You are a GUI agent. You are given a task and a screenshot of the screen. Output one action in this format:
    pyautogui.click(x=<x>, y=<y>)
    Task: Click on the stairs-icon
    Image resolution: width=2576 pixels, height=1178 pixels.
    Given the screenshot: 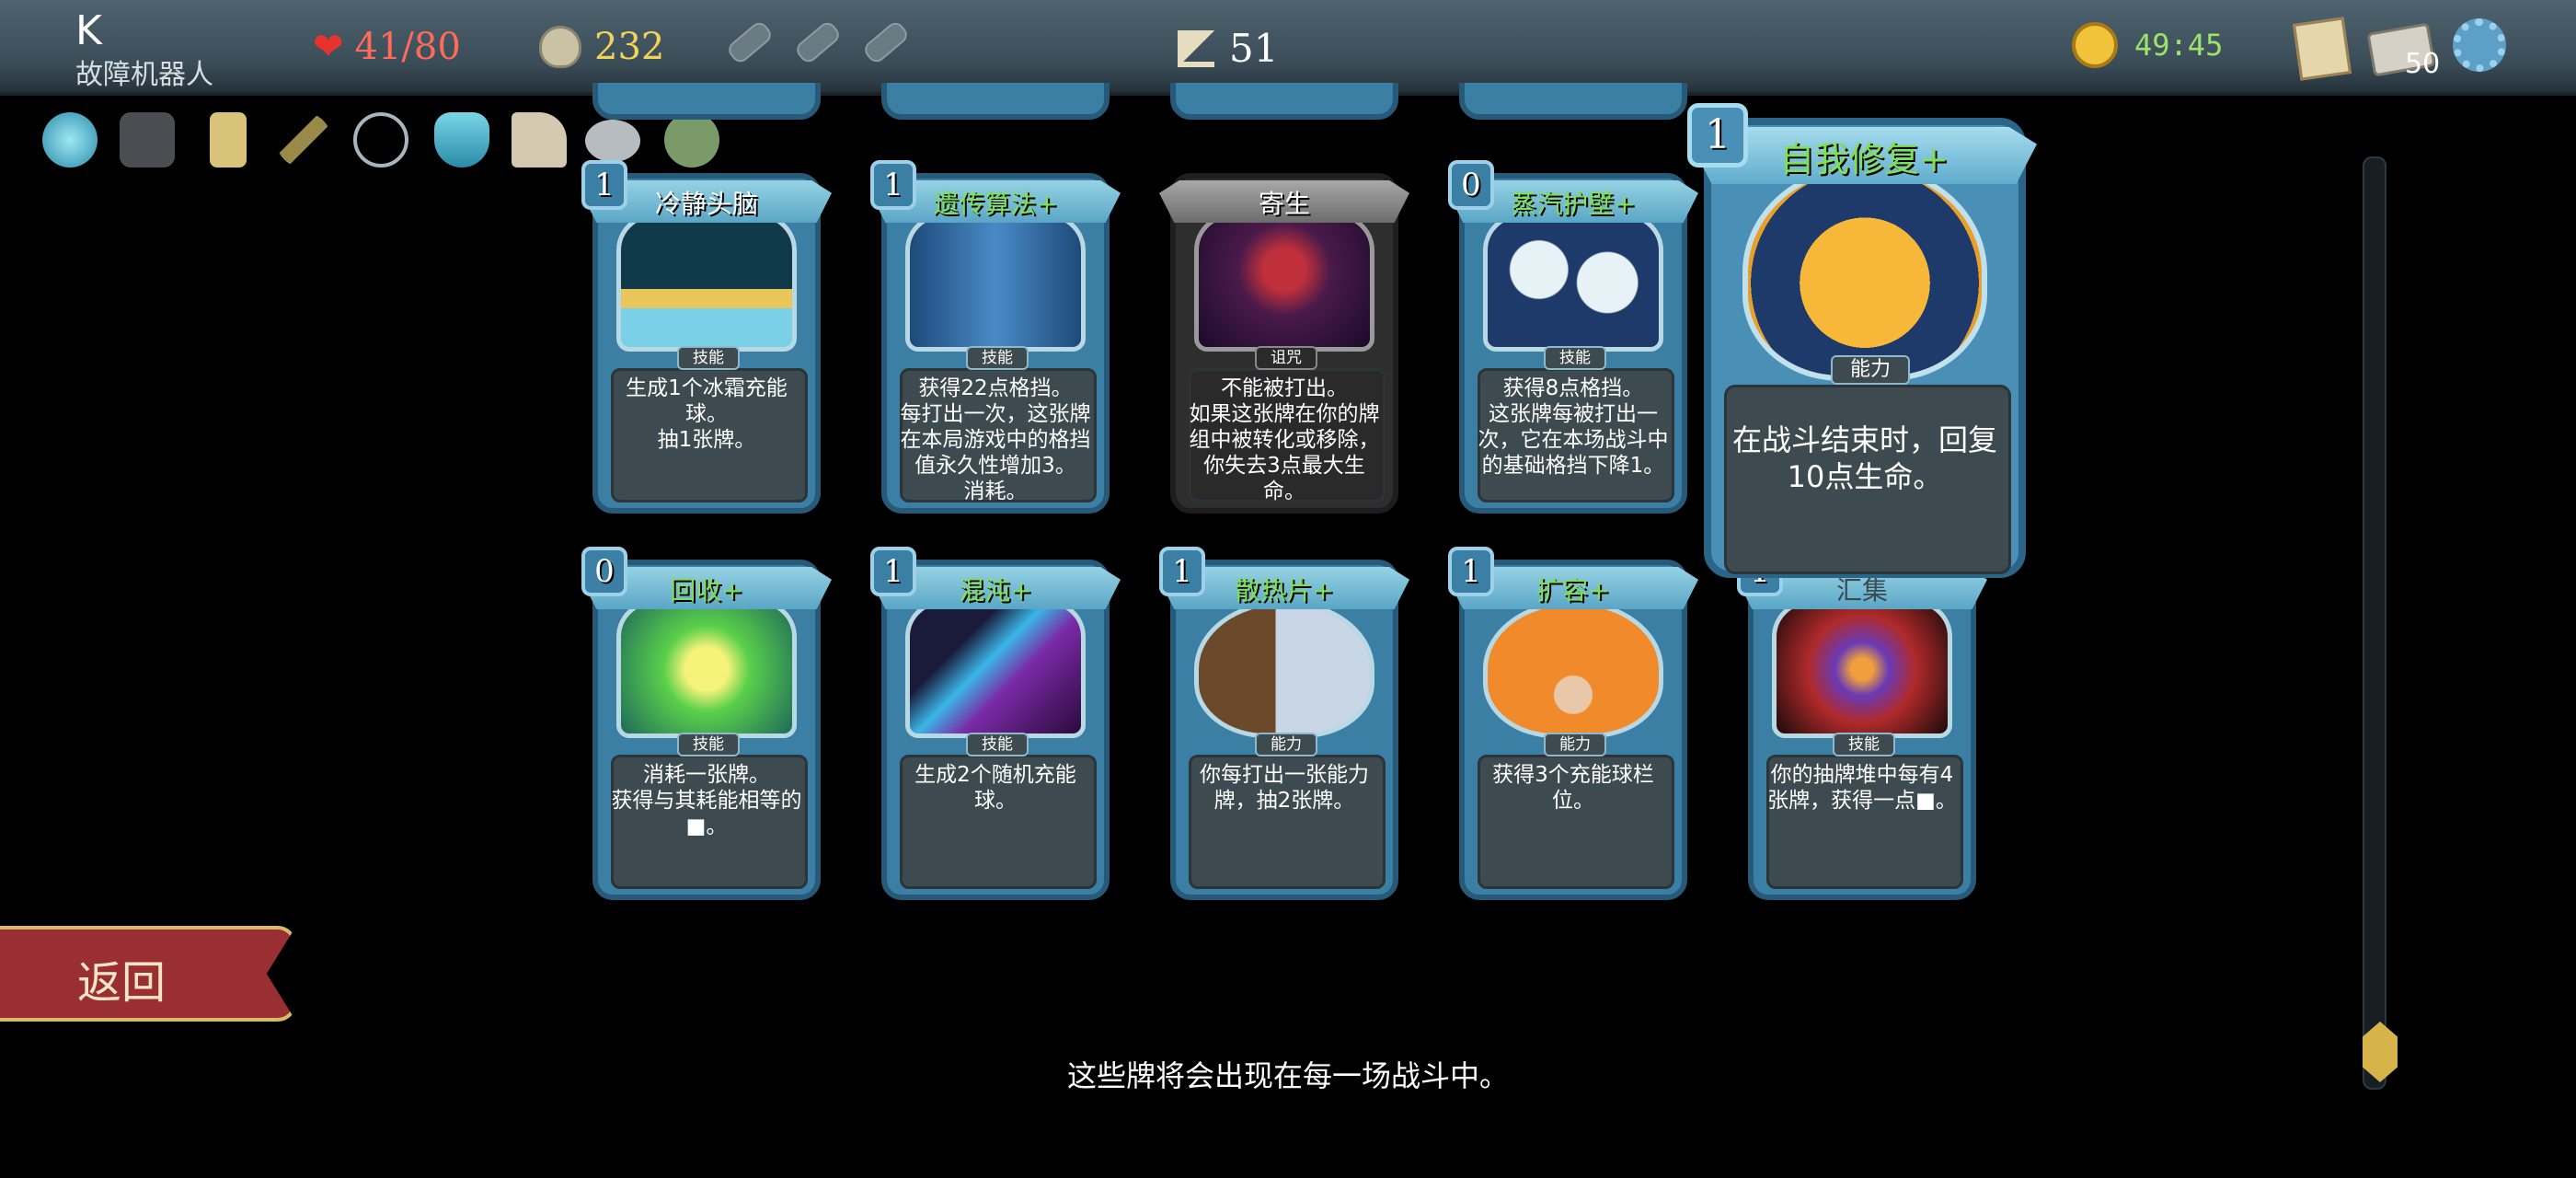 What is the action you would take?
    pyautogui.click(x=1196, y=48)
    